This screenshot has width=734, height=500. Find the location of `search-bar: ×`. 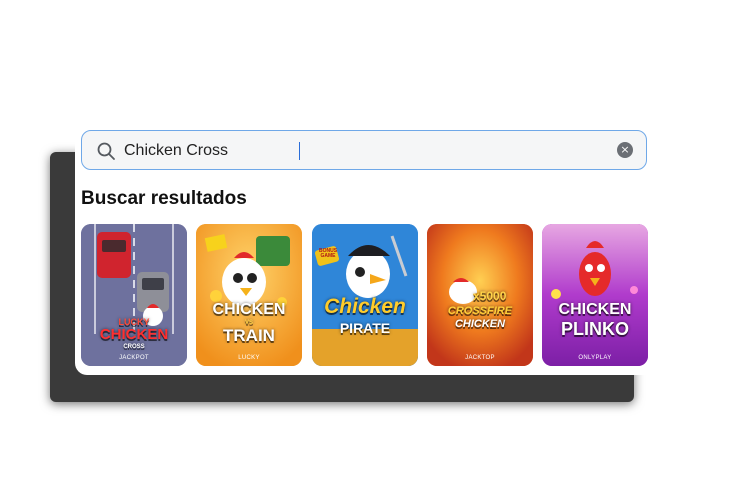

search-bar: × is located at coordinates (364, 150).